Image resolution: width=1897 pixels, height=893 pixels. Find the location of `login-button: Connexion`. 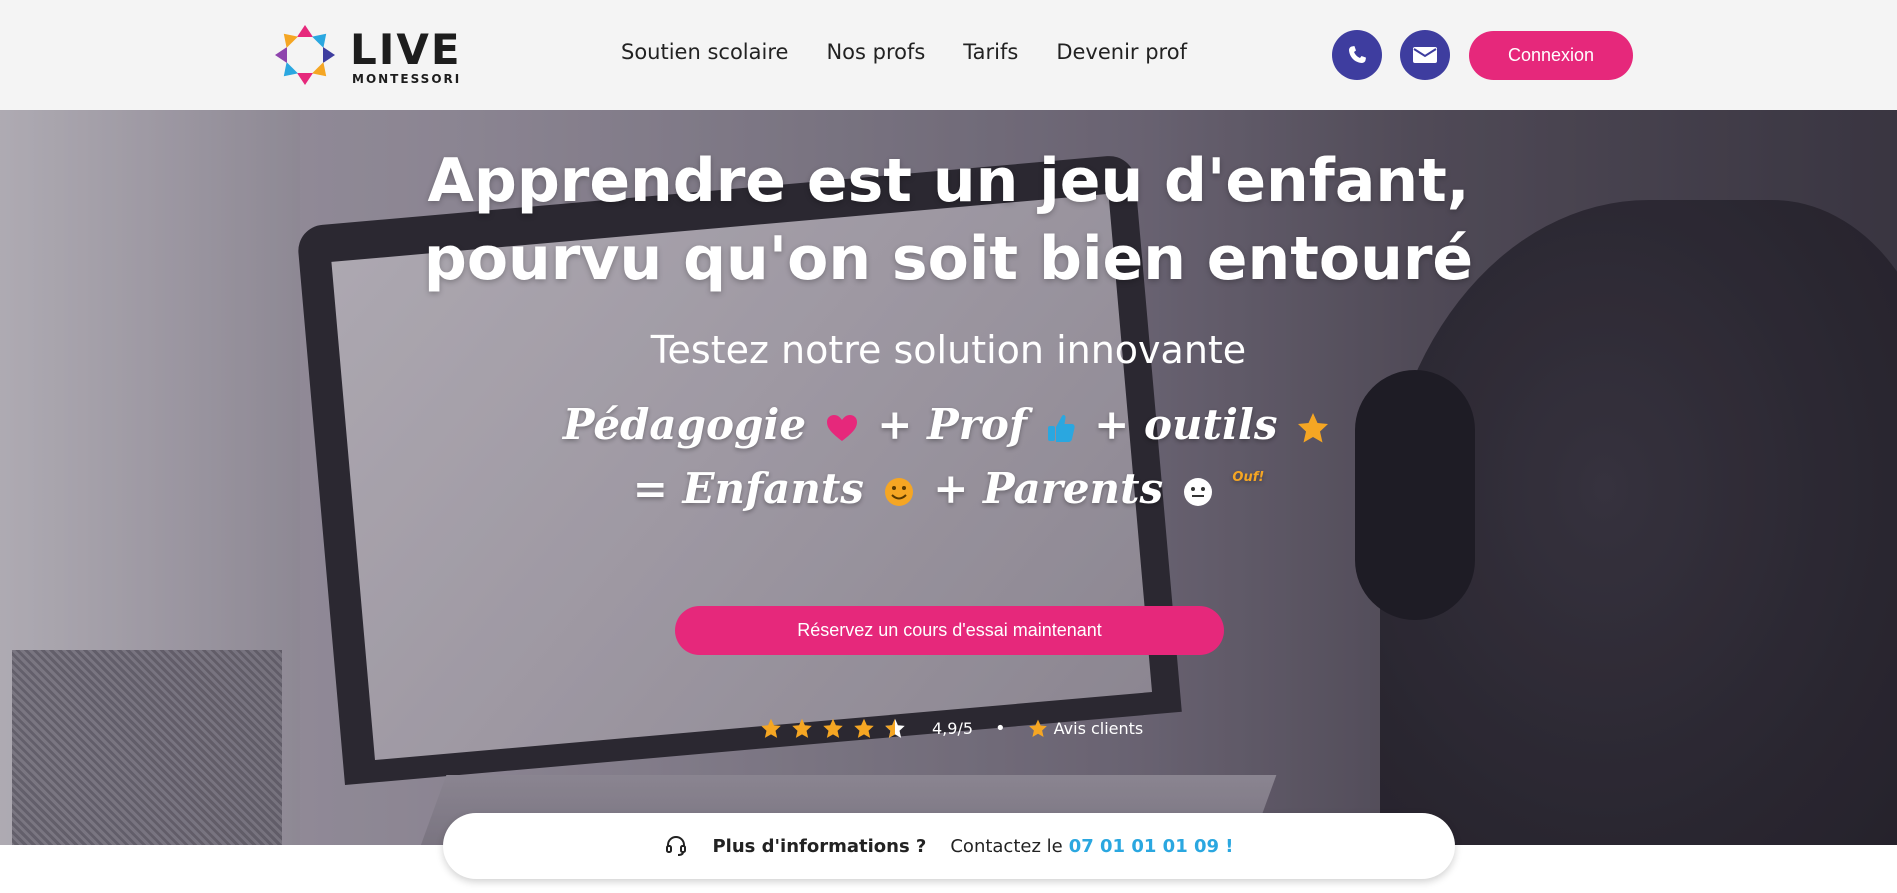

login-button: Connexion is located at coordinates (1551, 55).